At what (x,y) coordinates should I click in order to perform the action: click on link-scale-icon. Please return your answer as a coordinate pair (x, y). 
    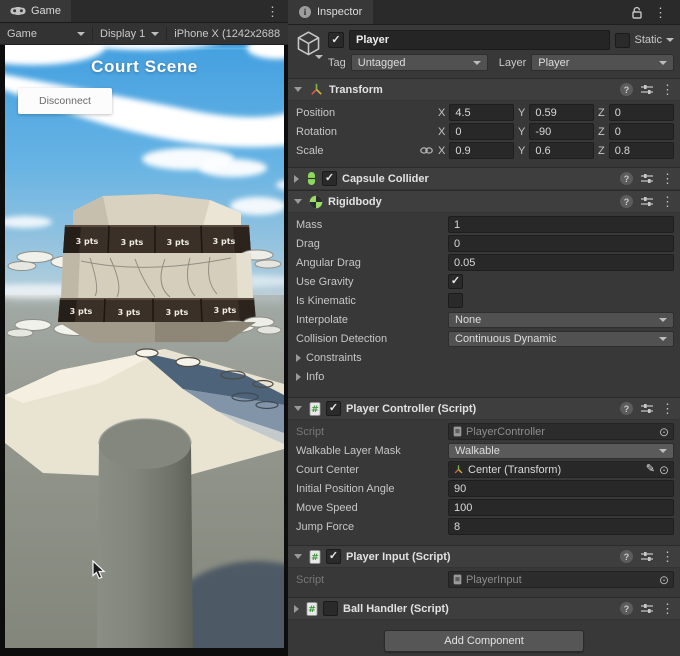
    Looking at the image, I should click on (426, 150).